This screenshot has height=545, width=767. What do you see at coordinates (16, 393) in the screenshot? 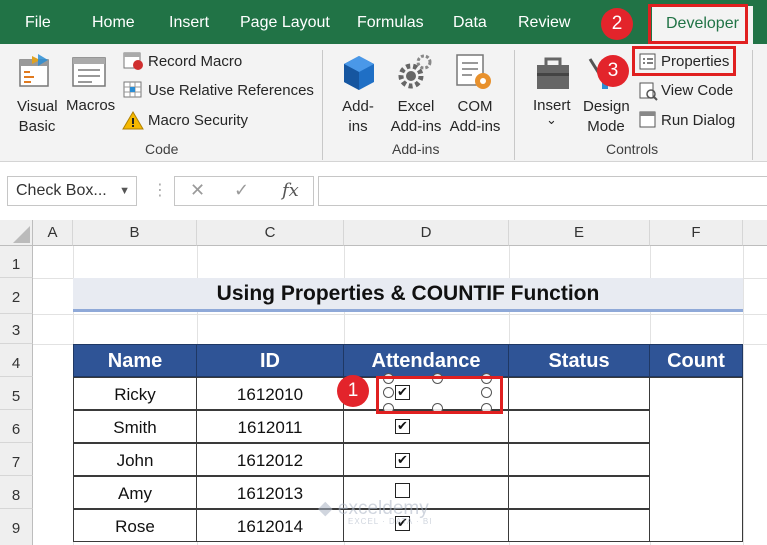
I see `row-header-5: 5` at bounding box center [16, 393].